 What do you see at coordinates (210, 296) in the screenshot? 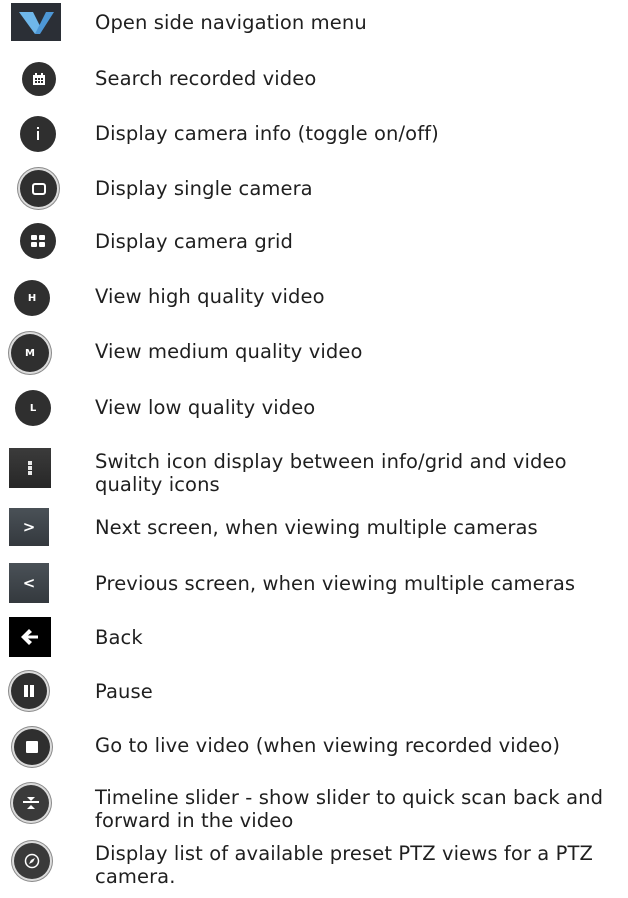
I see `legend-description: View high quality video` at bounding box center [210, 296].